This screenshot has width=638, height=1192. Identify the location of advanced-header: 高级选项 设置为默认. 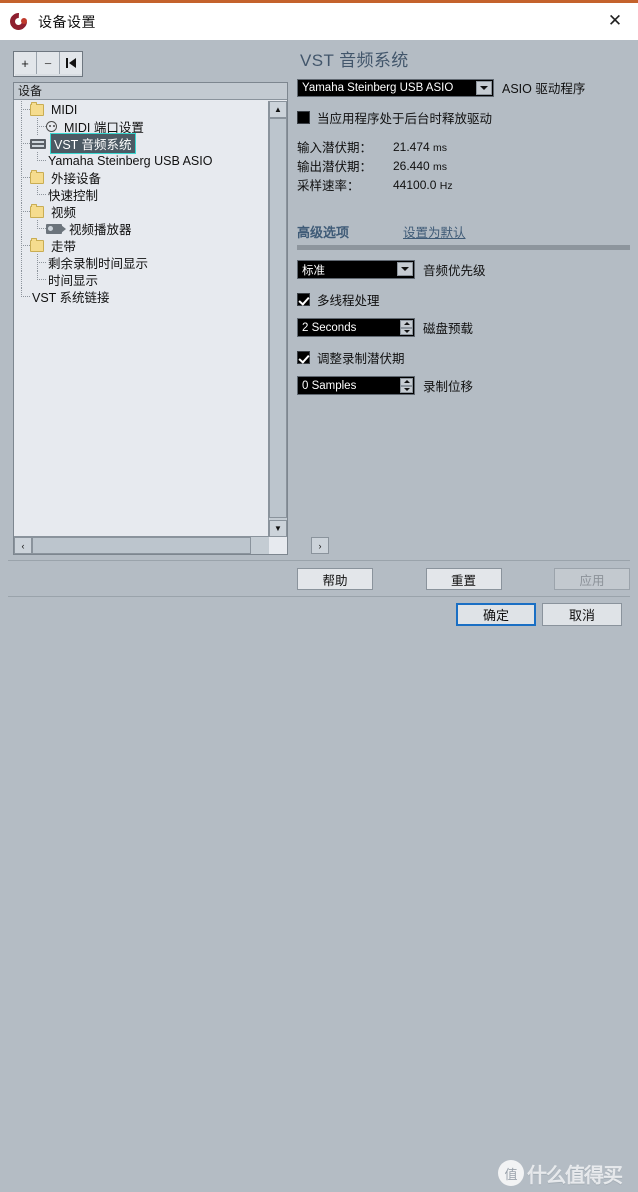
(463, 231).